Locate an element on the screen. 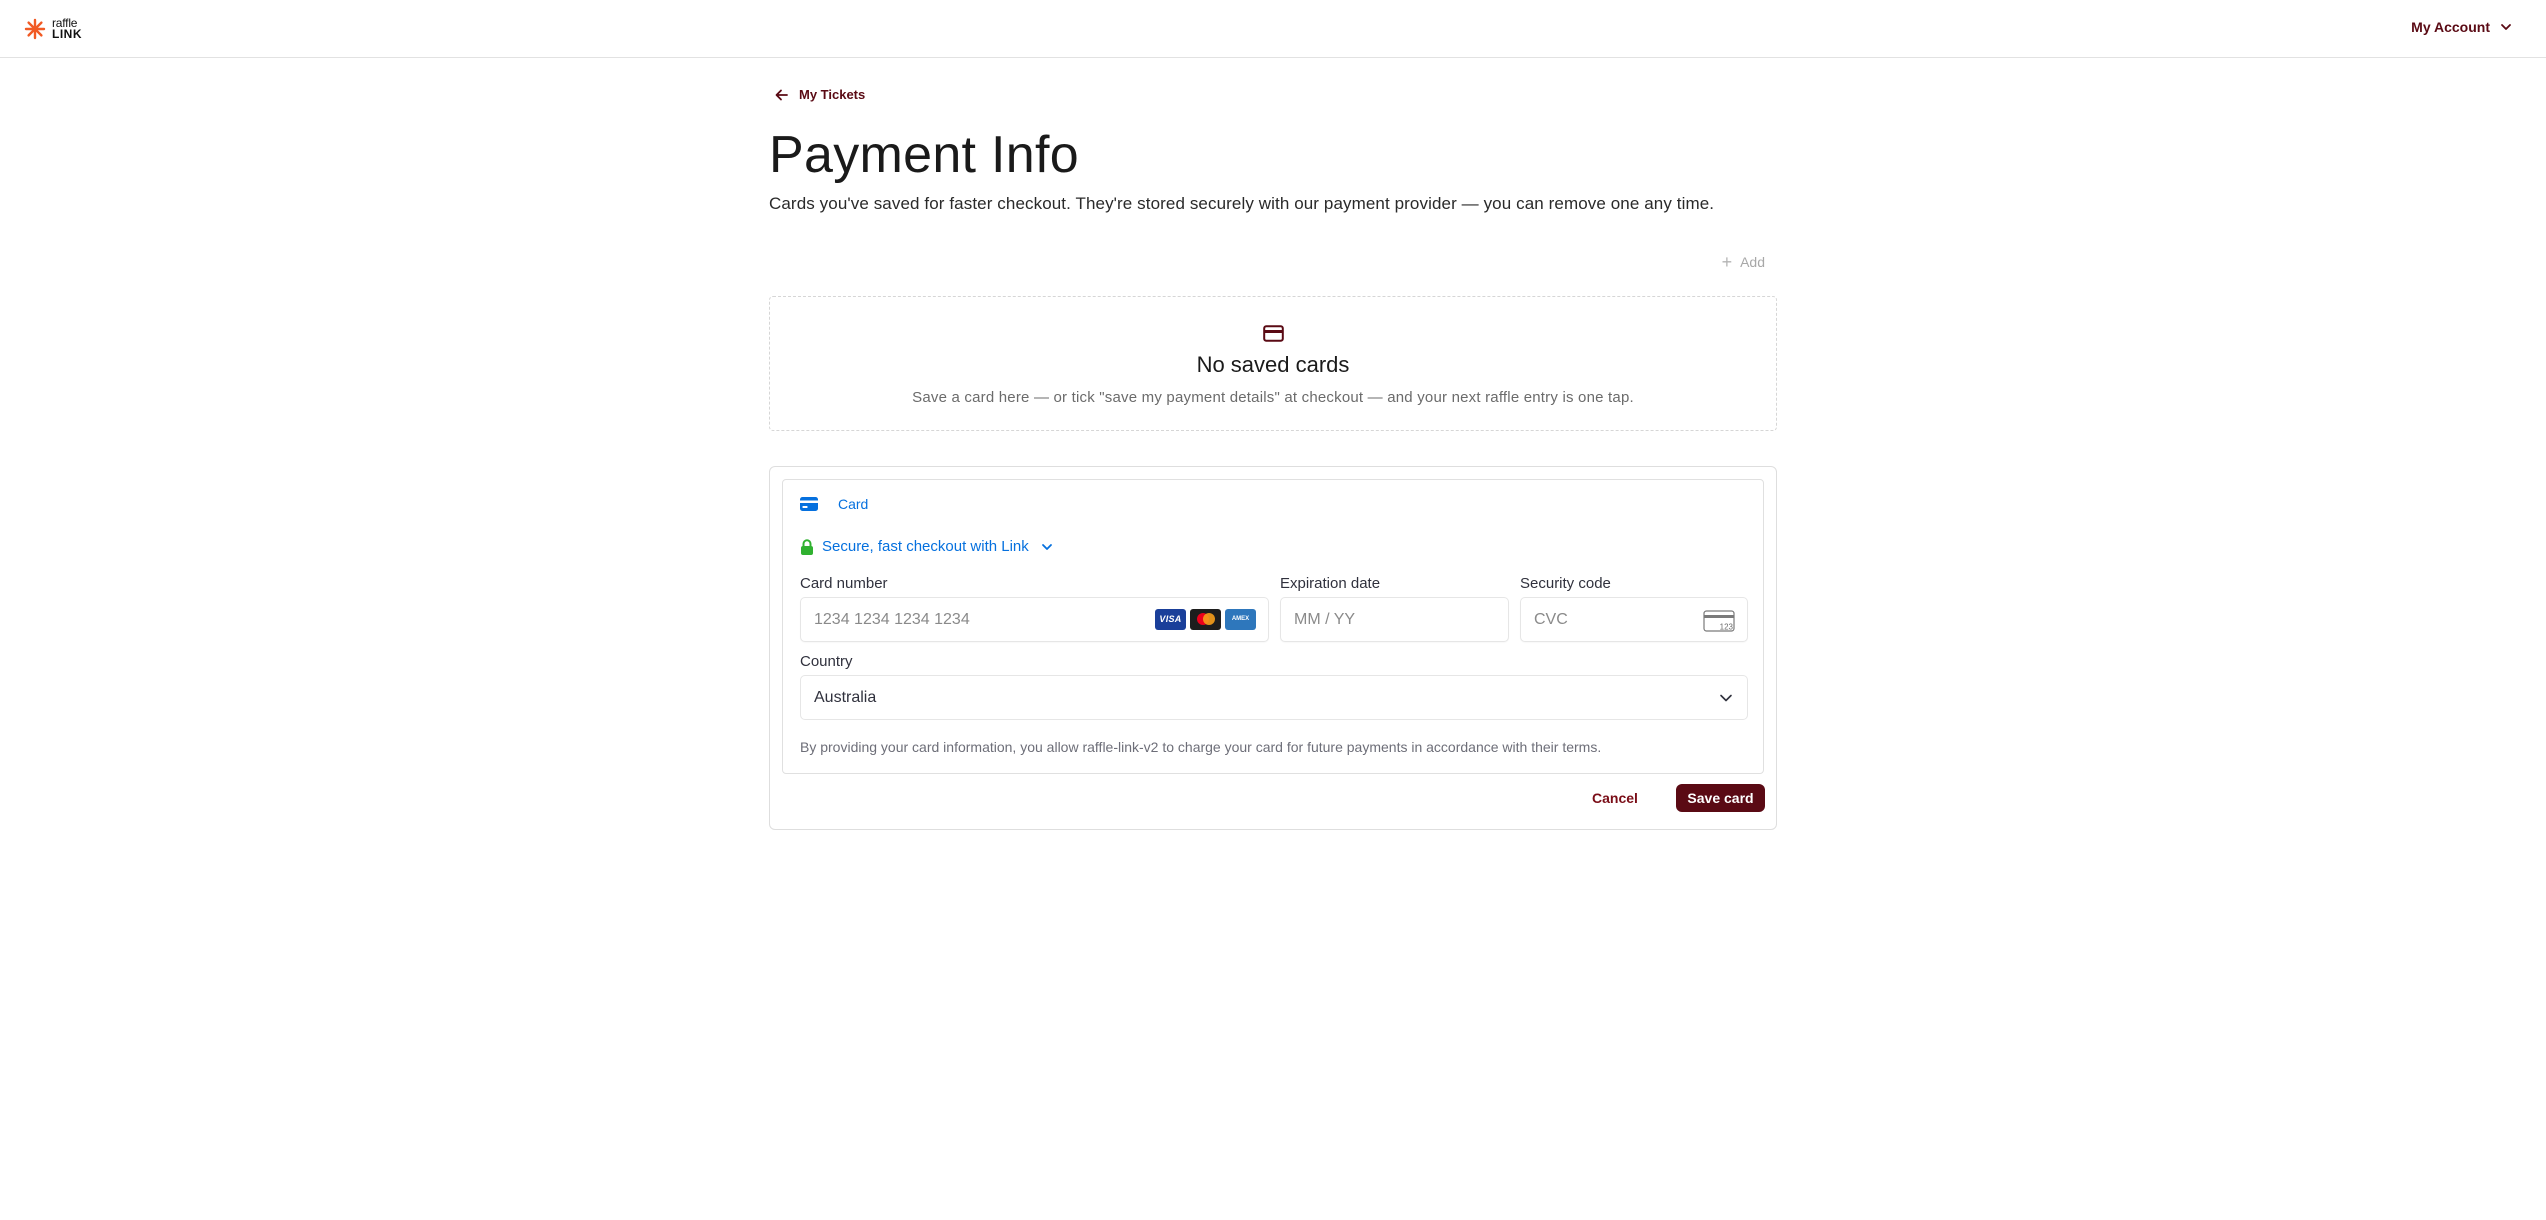 The image size is (2546, 1220). card-number-input: 1234 1234 1234 1234 VISA AMEX is located at coordinates (1034, 619).